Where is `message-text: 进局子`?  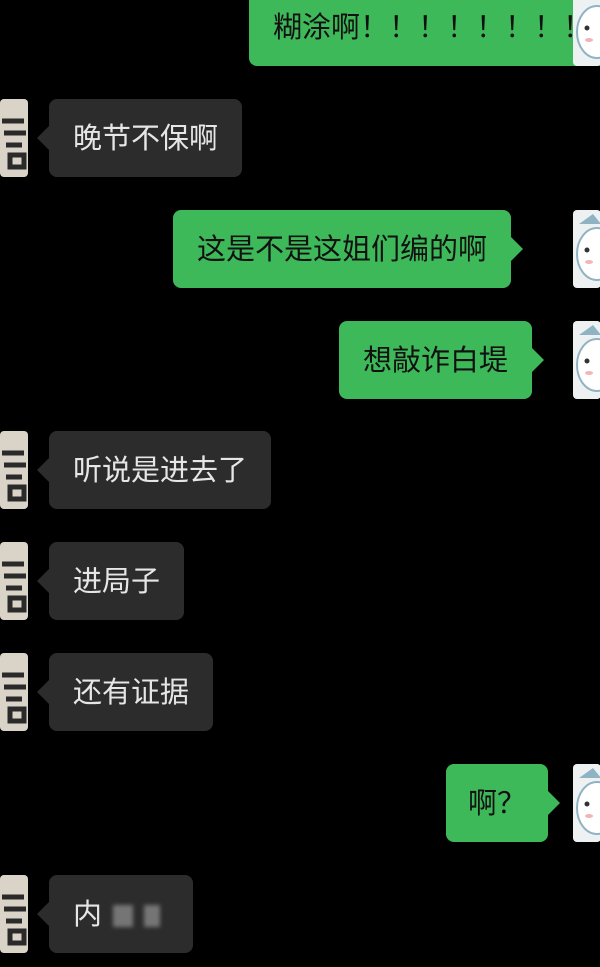 message-text: 进局子 is located at coordinates (117, 581).